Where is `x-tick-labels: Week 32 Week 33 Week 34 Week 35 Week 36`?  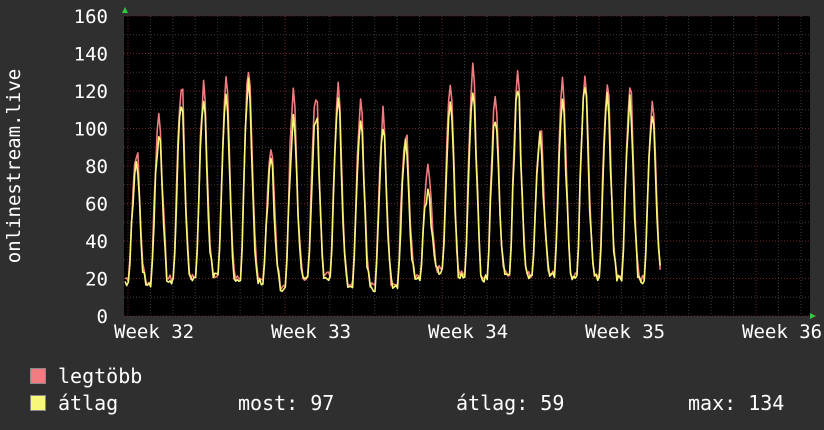
x-tick-labels: Week 32 Week 33 Week 34 Week 35 Week 36 is located at coordinates (468, 332).